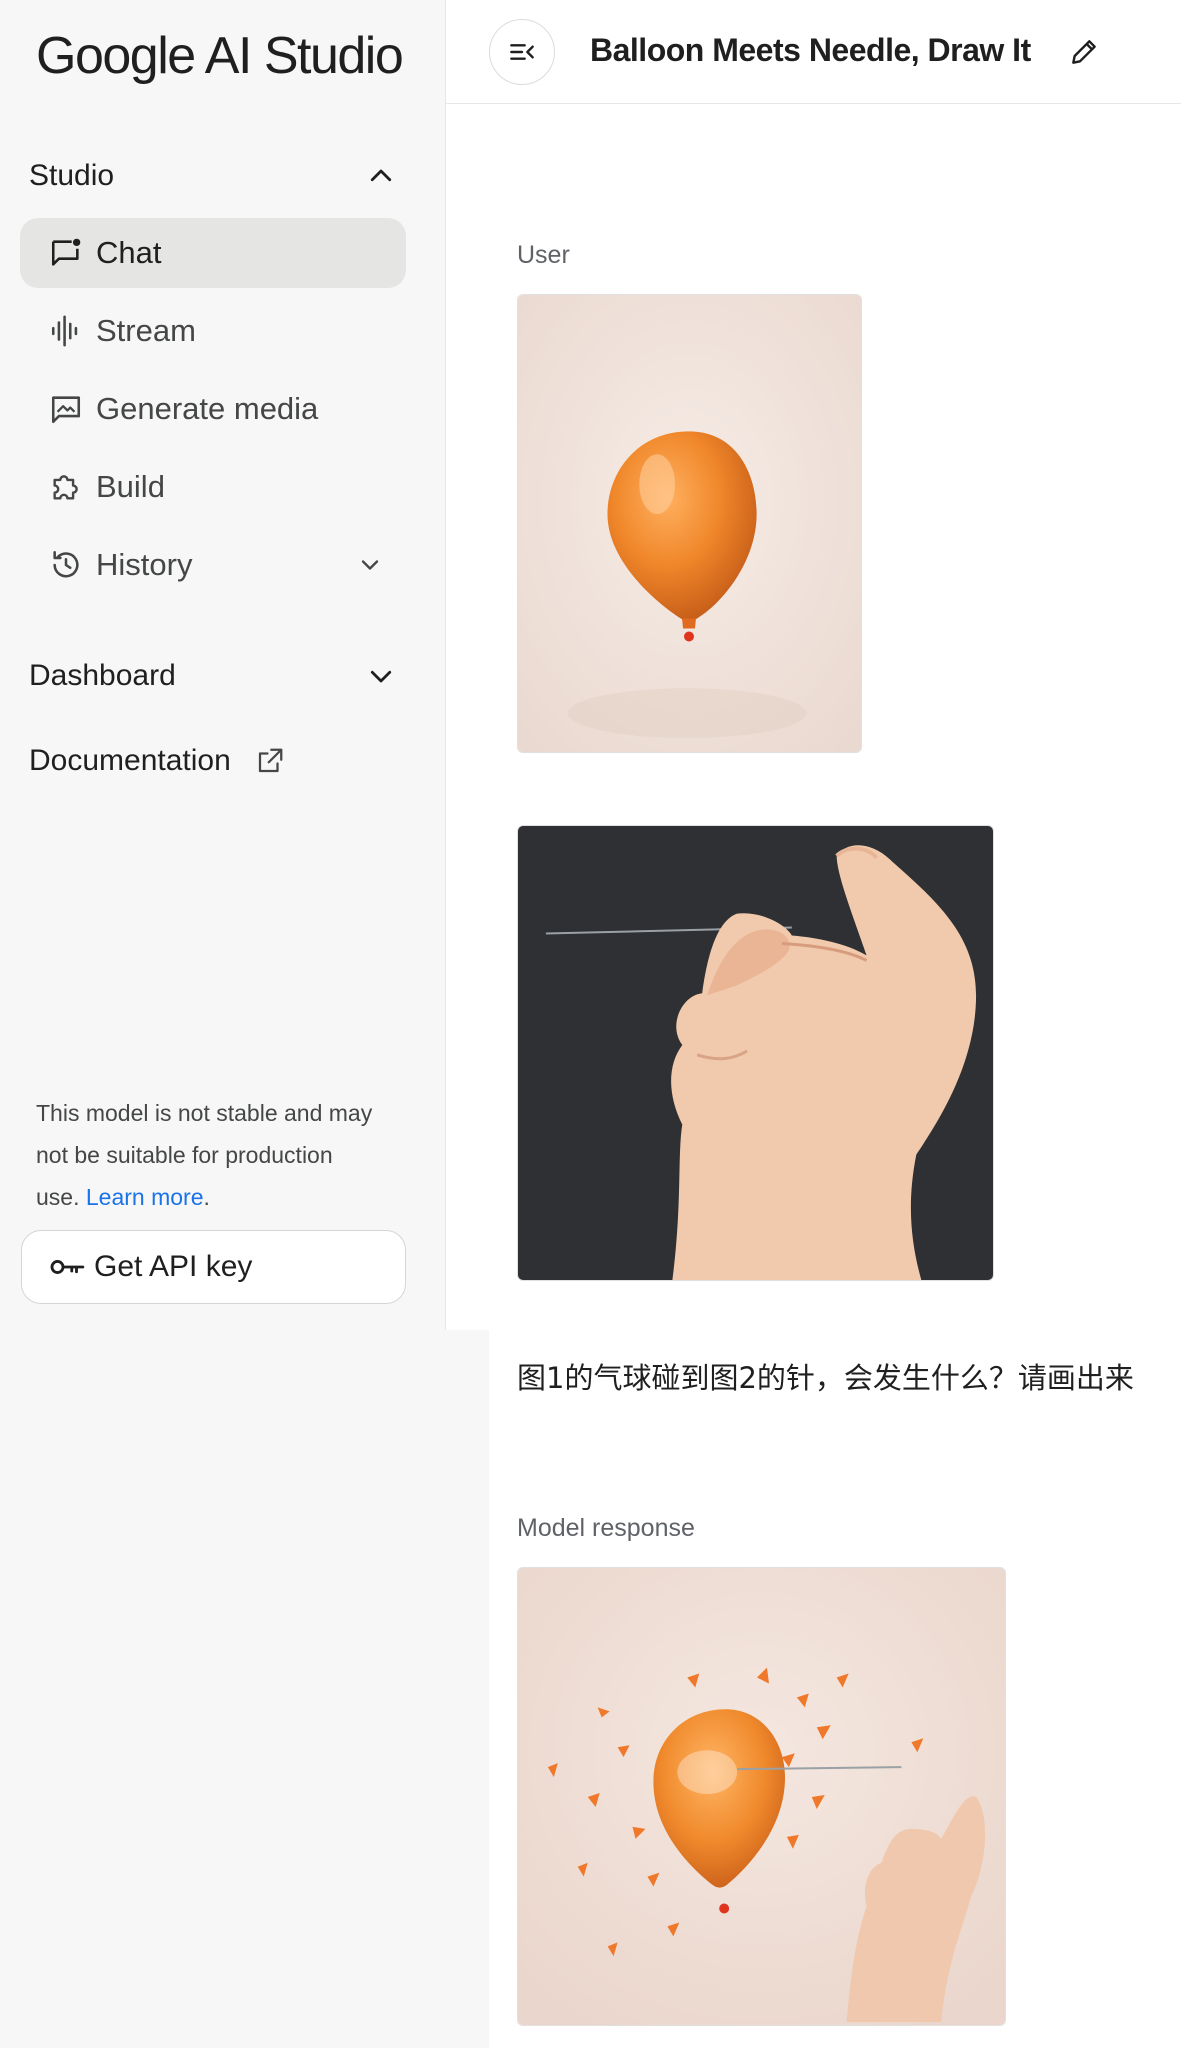  What do you see at coordinates (72, 175) in the screenshot?
I see `studio-section-label: Studio` at bounding box center [72, 175].